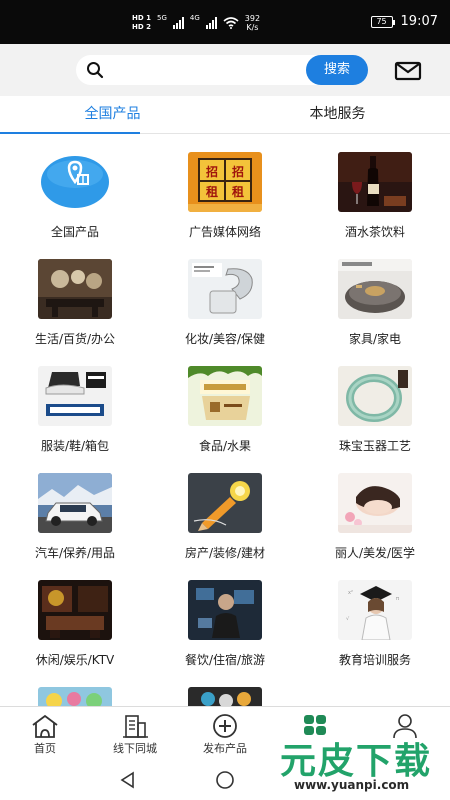 This screenshot has width=450, height=800. What do you see at coordinates (225, 446) in the screenshot?
I see `category-label: 食品/水果` at bounding box center [225, 446].